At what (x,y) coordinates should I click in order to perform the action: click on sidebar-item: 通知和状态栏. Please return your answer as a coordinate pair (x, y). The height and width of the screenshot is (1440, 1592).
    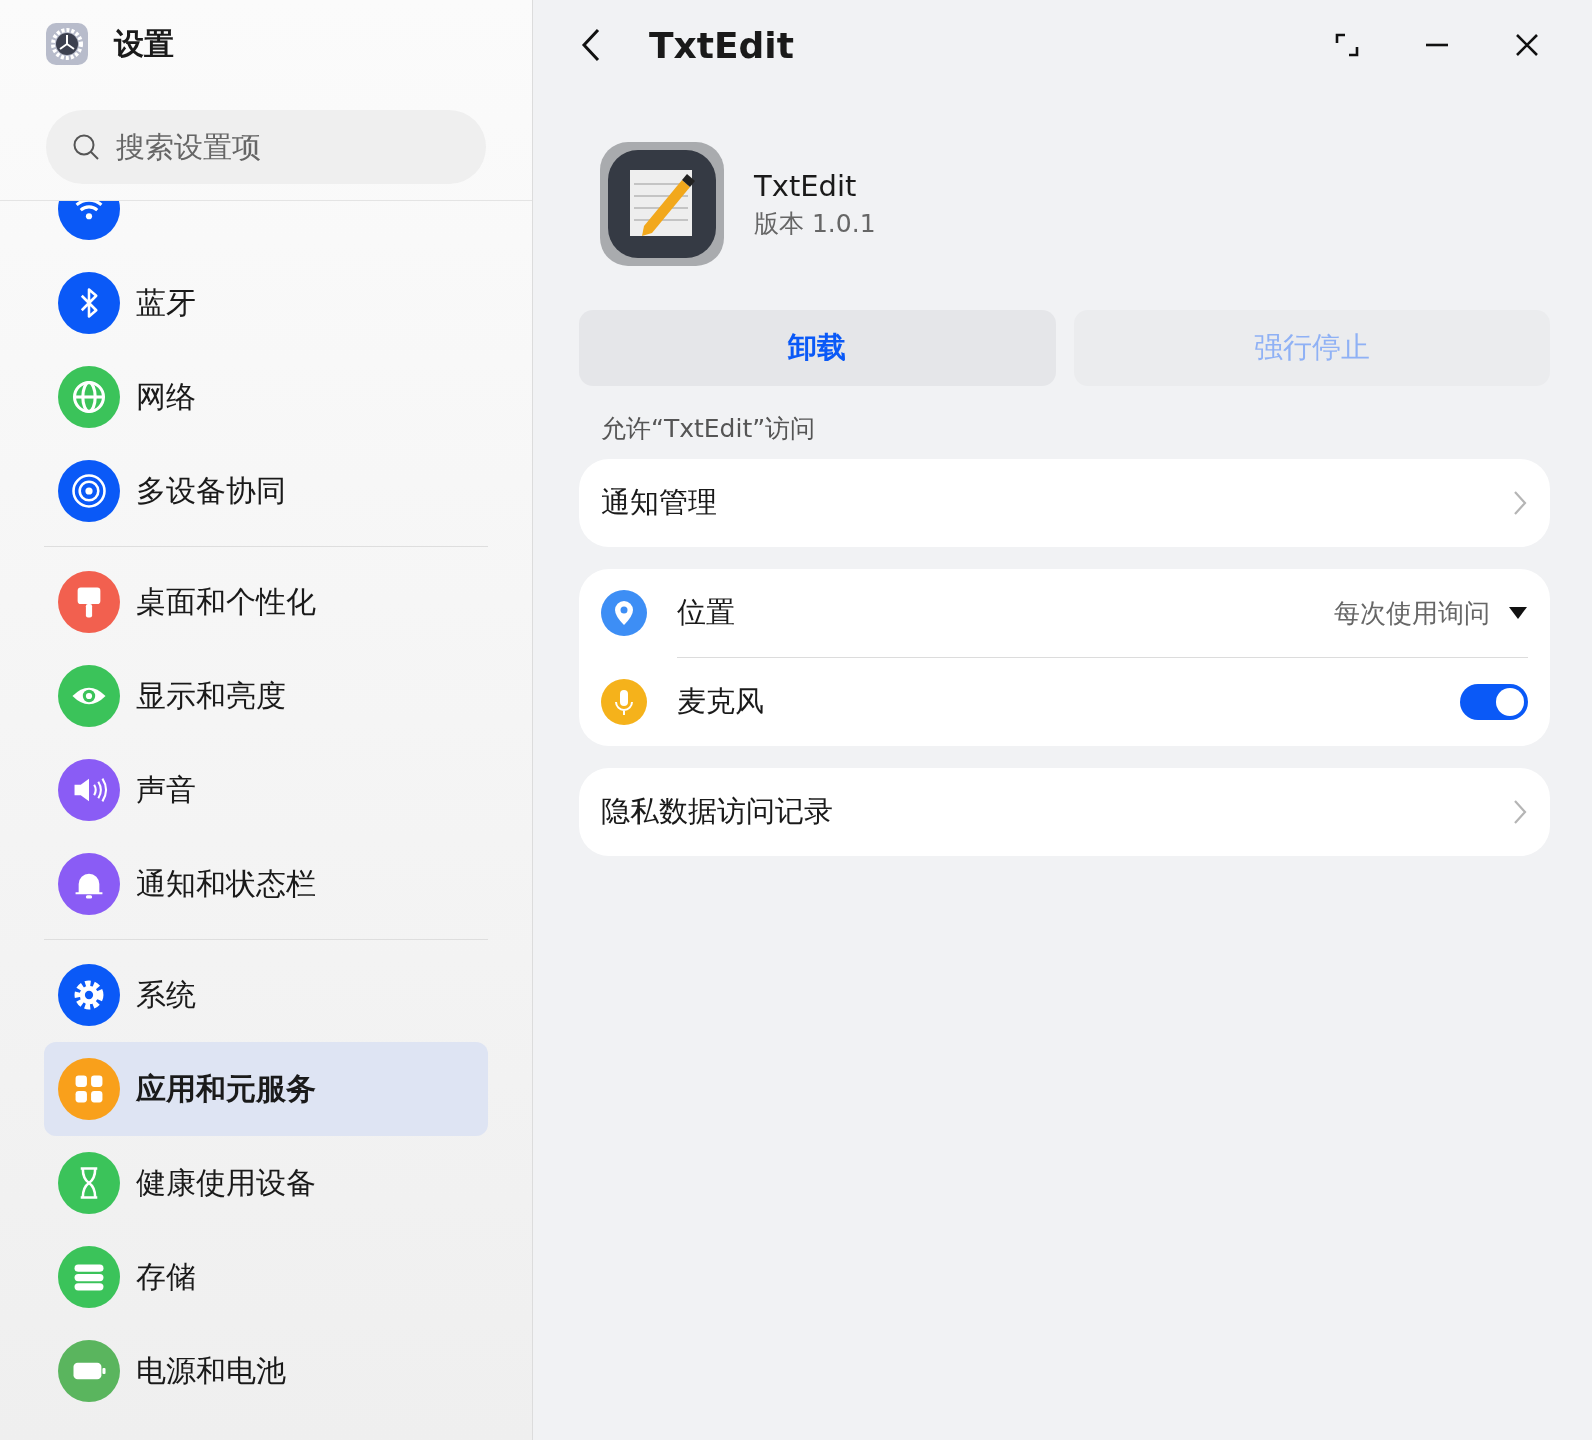
    Looking at the image, I should click on (266, 884).